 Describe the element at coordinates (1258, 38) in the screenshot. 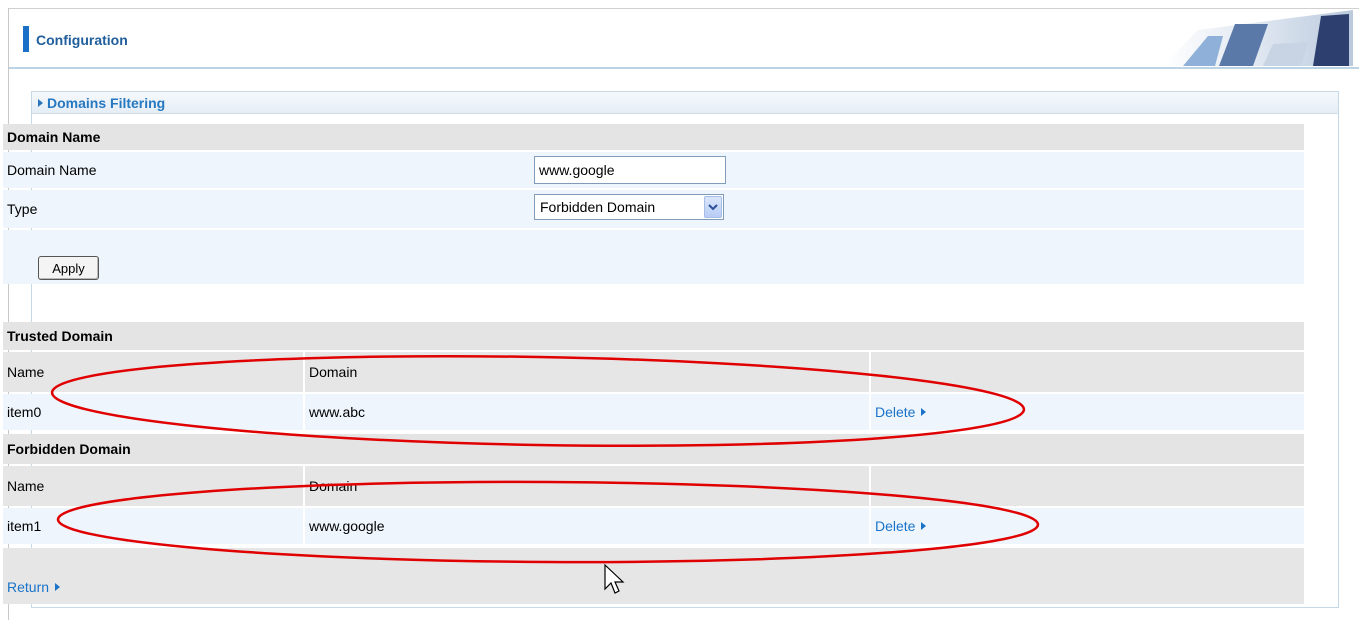

I see `header-banner-image` at that location.